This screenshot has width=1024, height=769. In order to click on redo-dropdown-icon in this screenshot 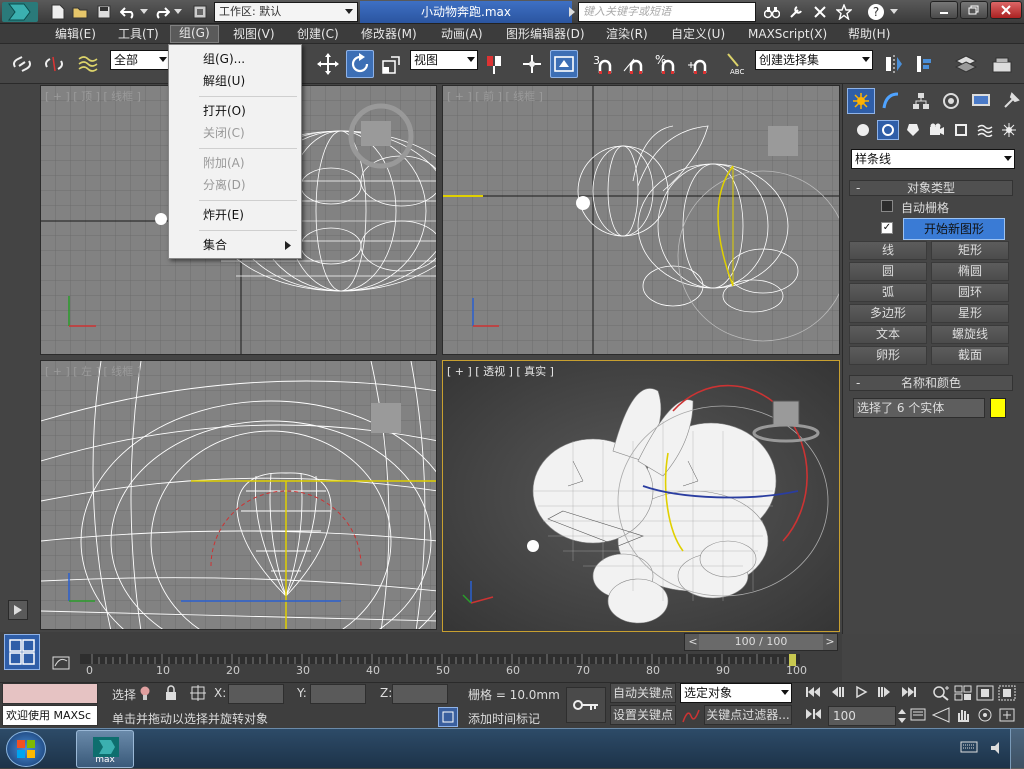, I will do `click(178, 12)`.